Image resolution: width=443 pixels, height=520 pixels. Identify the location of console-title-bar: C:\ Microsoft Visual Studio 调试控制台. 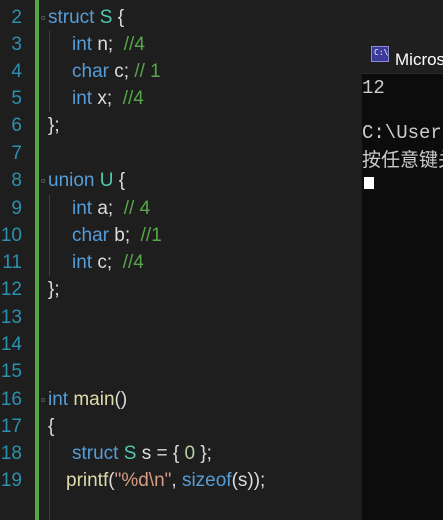
(402, 55).